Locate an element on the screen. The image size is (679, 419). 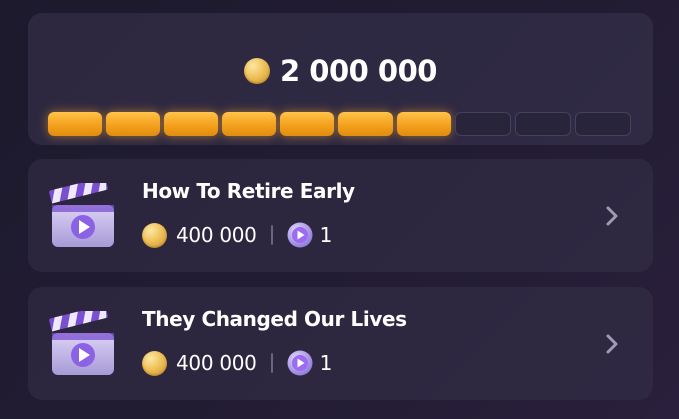
reward-progress-bar is located at coordinates (339, 124).